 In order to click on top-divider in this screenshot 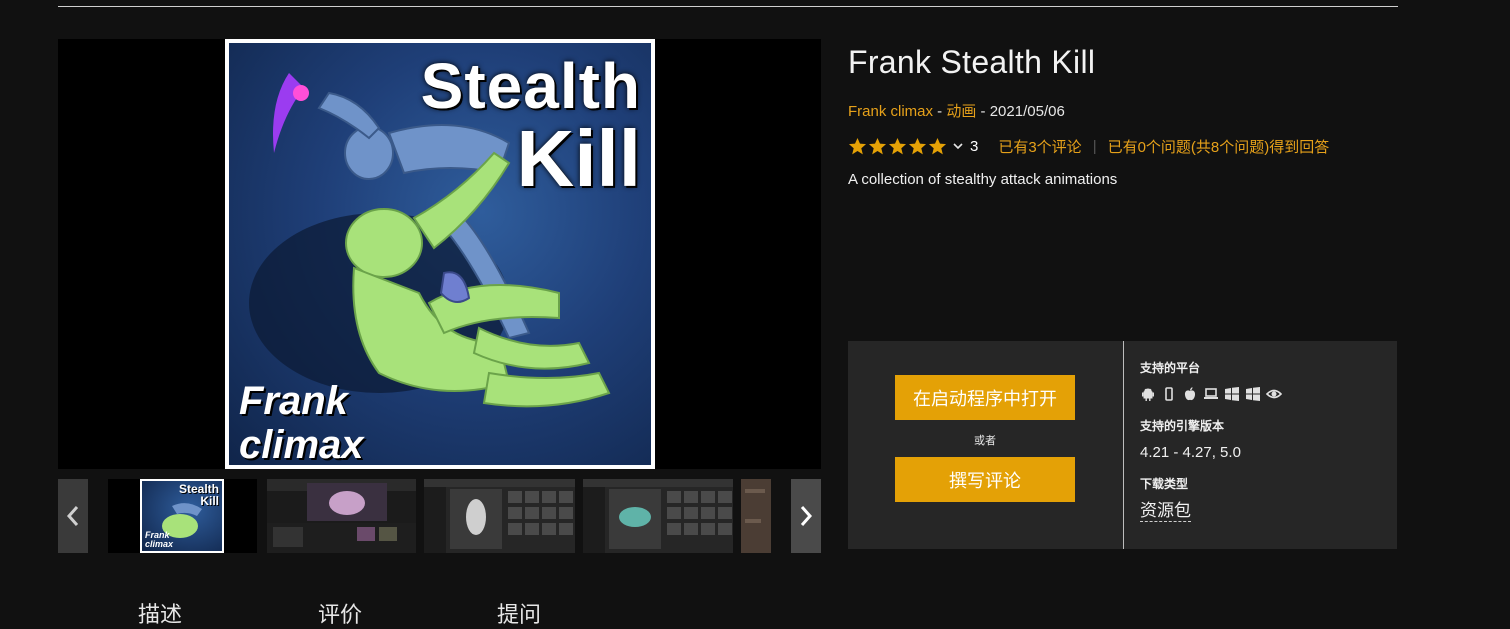, I will do `click(728, 6)`.